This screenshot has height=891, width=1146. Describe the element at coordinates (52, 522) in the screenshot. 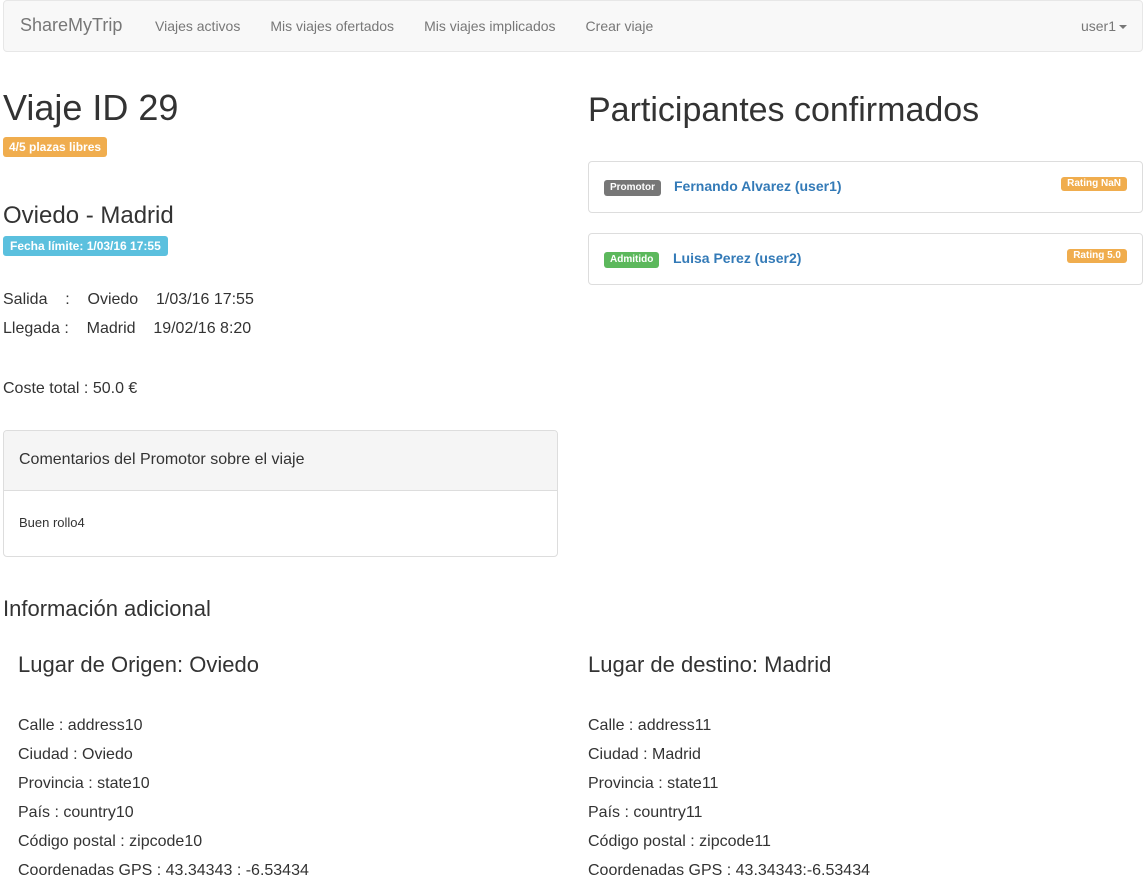

I see `panel-body: Buen rollo4` at that location.